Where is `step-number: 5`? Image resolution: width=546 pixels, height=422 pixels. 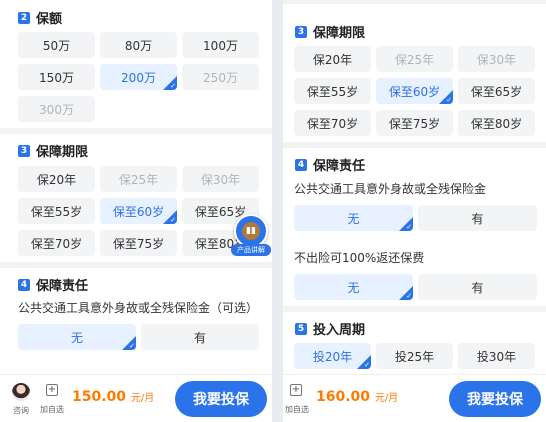 step-number: 5 is located at coordinates (301, 328).